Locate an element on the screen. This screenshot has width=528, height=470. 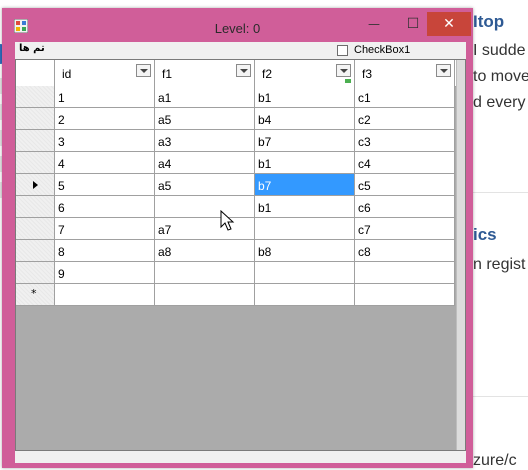
table-row: 3 a3 b7 c3 is located at coordinates (236, 141).